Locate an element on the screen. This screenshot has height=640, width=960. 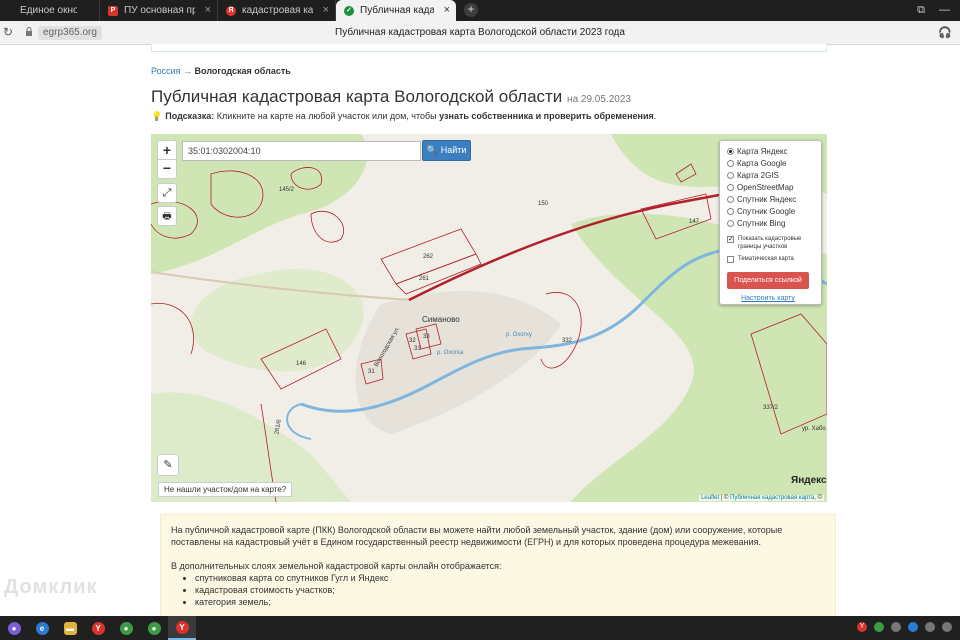
breadcrumb-root-link: Россия is located at coordinates (166, 71).